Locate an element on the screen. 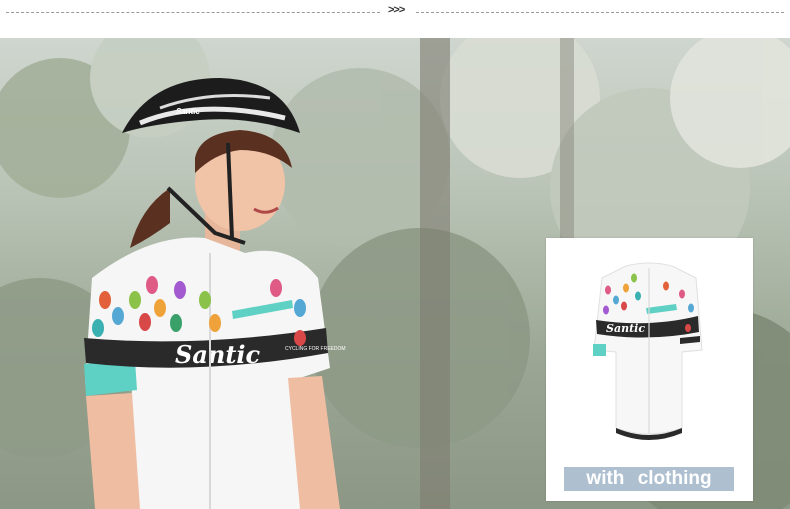  jersey-product-image: Santic is located at coordinates (648, 351).